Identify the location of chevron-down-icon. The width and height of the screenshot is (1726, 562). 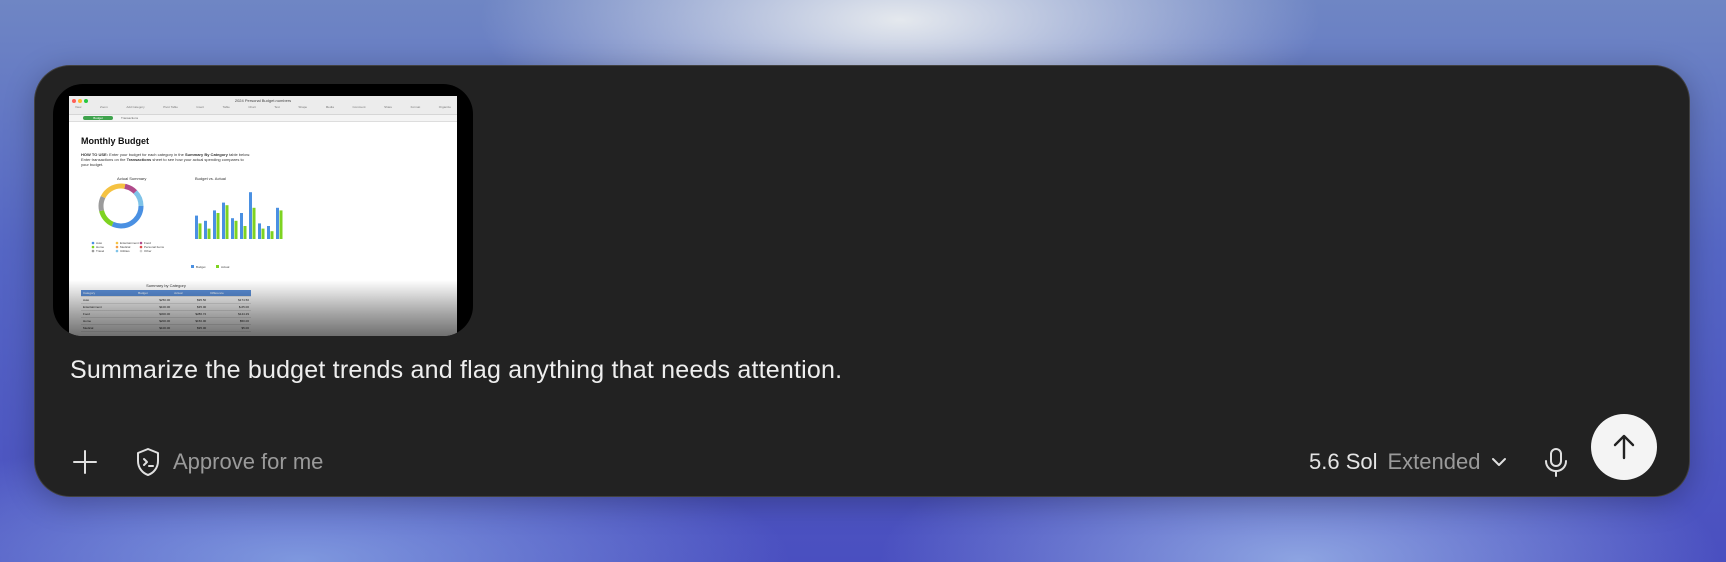
(1499, 462).